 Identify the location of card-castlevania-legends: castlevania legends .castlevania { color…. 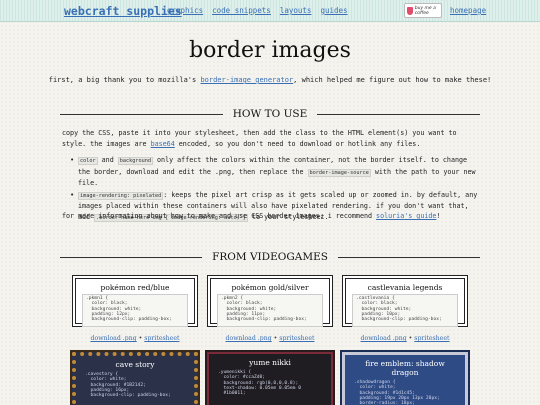
(405, 301).